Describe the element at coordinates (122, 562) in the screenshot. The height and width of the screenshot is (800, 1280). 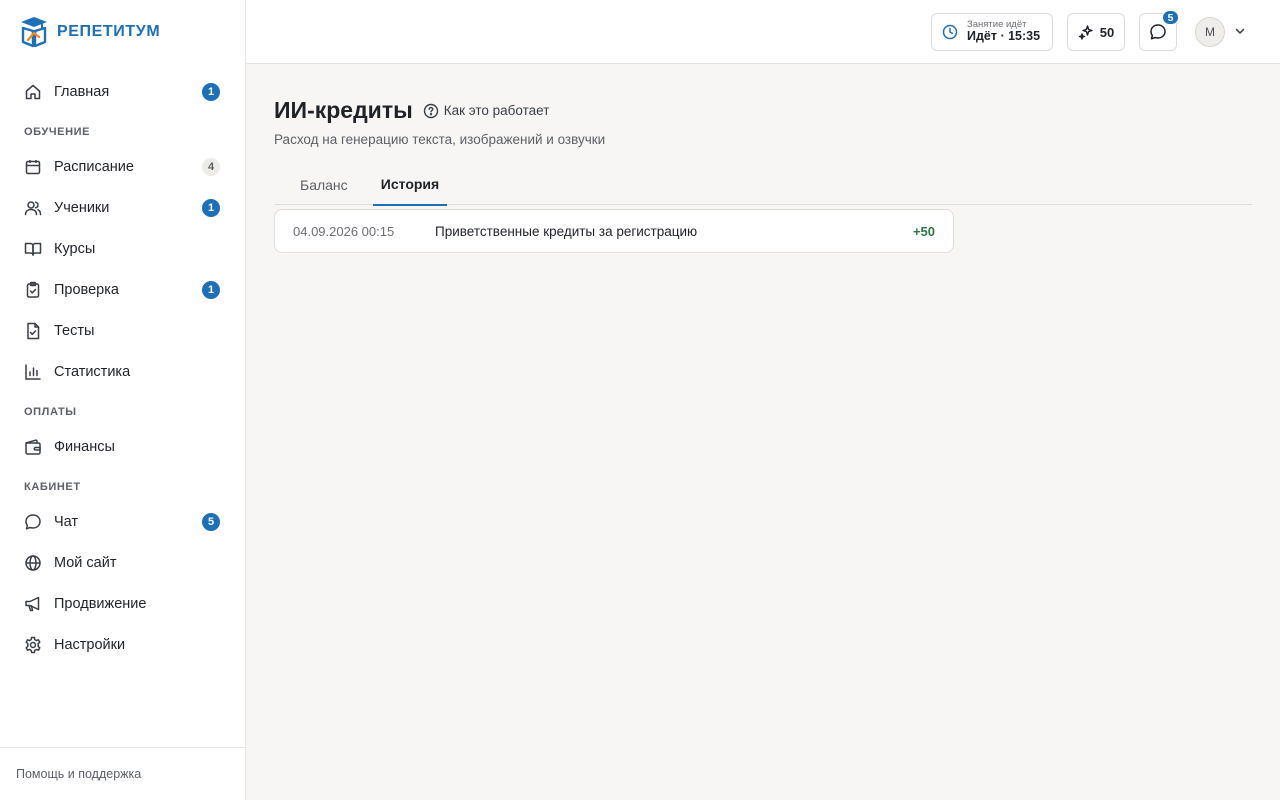
I see `sidebar-item-my-site: Мой сайт` at that location.